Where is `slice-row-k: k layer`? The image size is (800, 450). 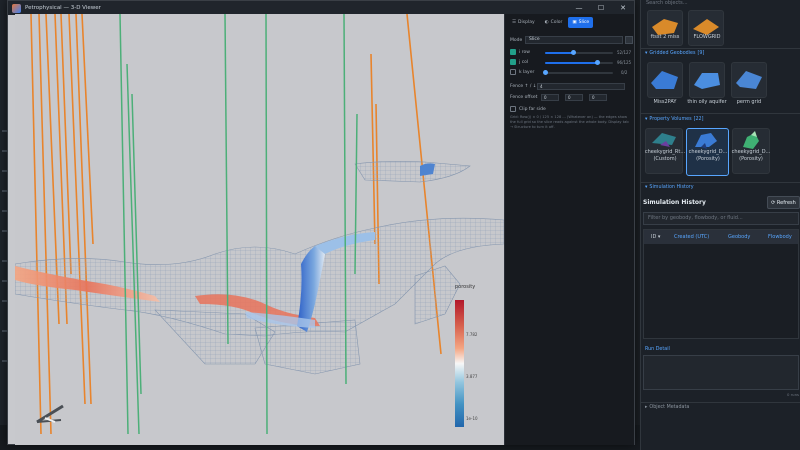 slice-row-k: k layer is located at coordinates (522, 72).